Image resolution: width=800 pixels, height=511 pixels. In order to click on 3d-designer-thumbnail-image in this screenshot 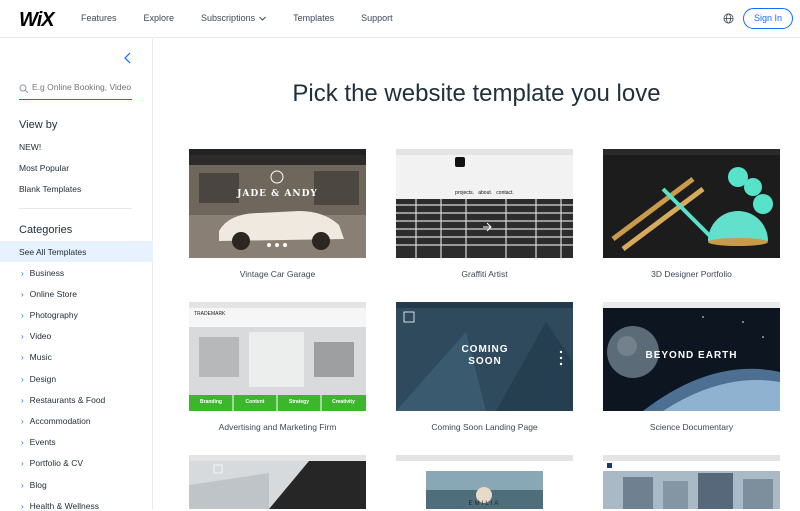, I will do `click(691, 203)`.